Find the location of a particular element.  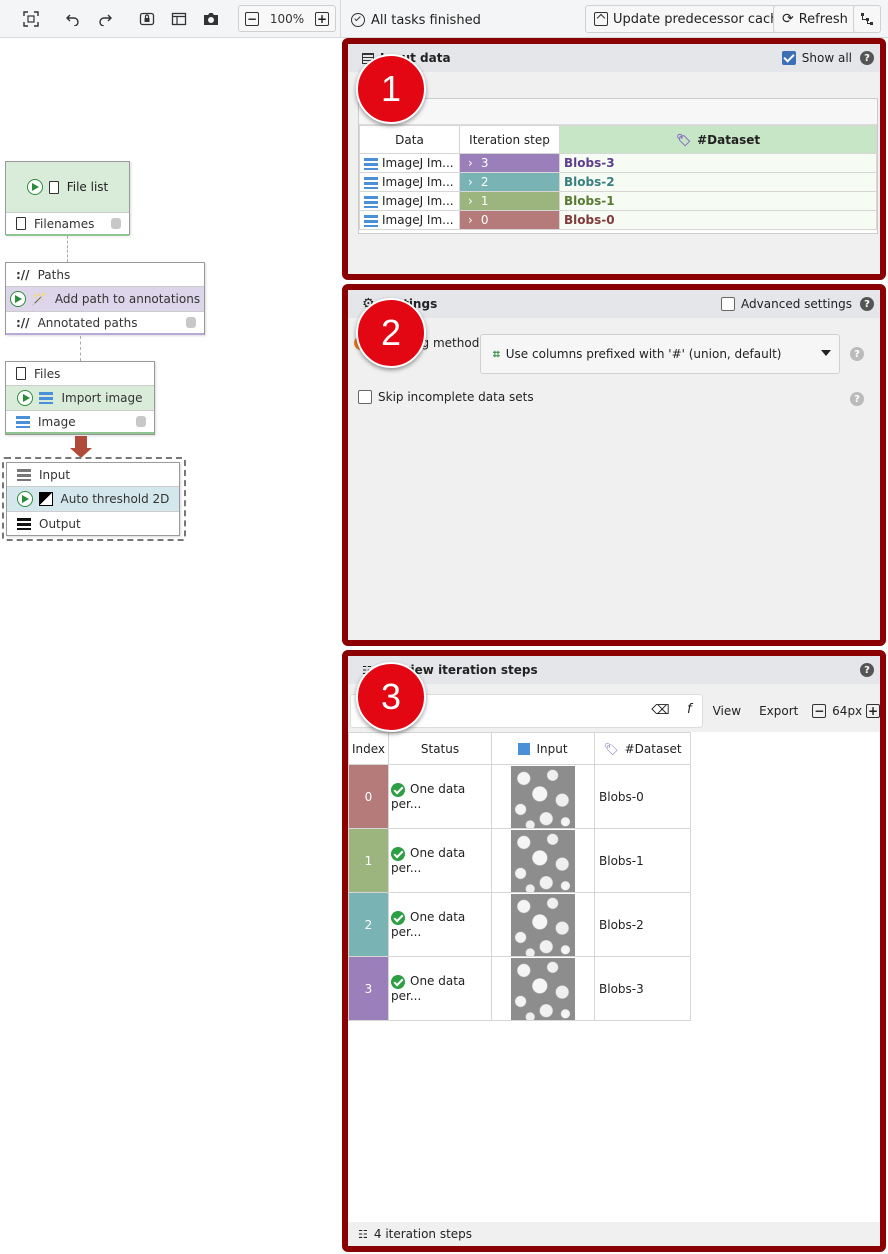

table-row: ImageJ Im... › 2 Blobs-2 is located at coordinates (618, 182).